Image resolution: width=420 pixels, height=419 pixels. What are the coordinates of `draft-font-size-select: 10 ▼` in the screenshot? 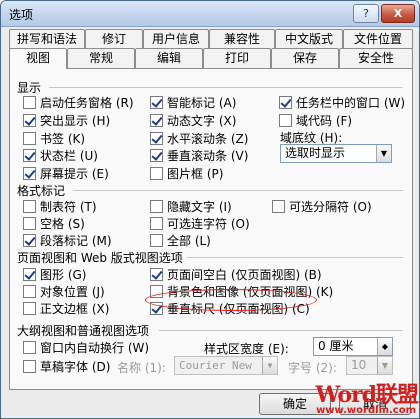 It's located at (369, 365).